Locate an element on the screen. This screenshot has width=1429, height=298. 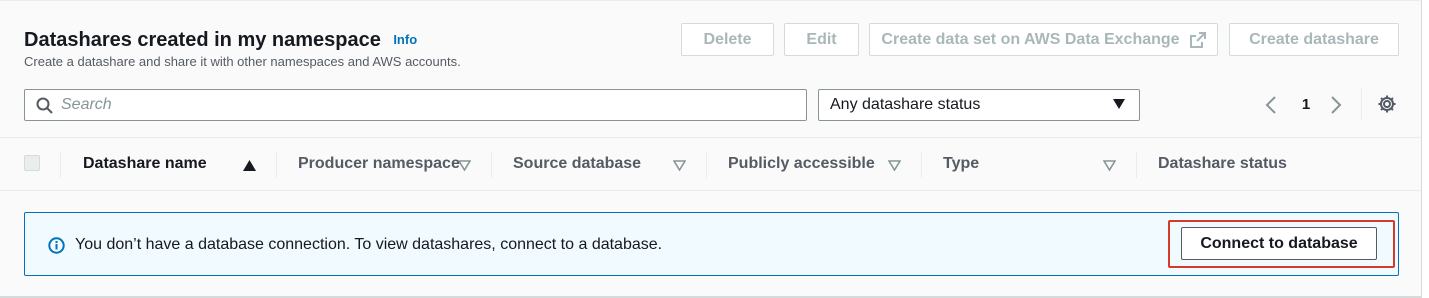
column-header-datashare-name: Datashare name is located at coordinates (145, 164).